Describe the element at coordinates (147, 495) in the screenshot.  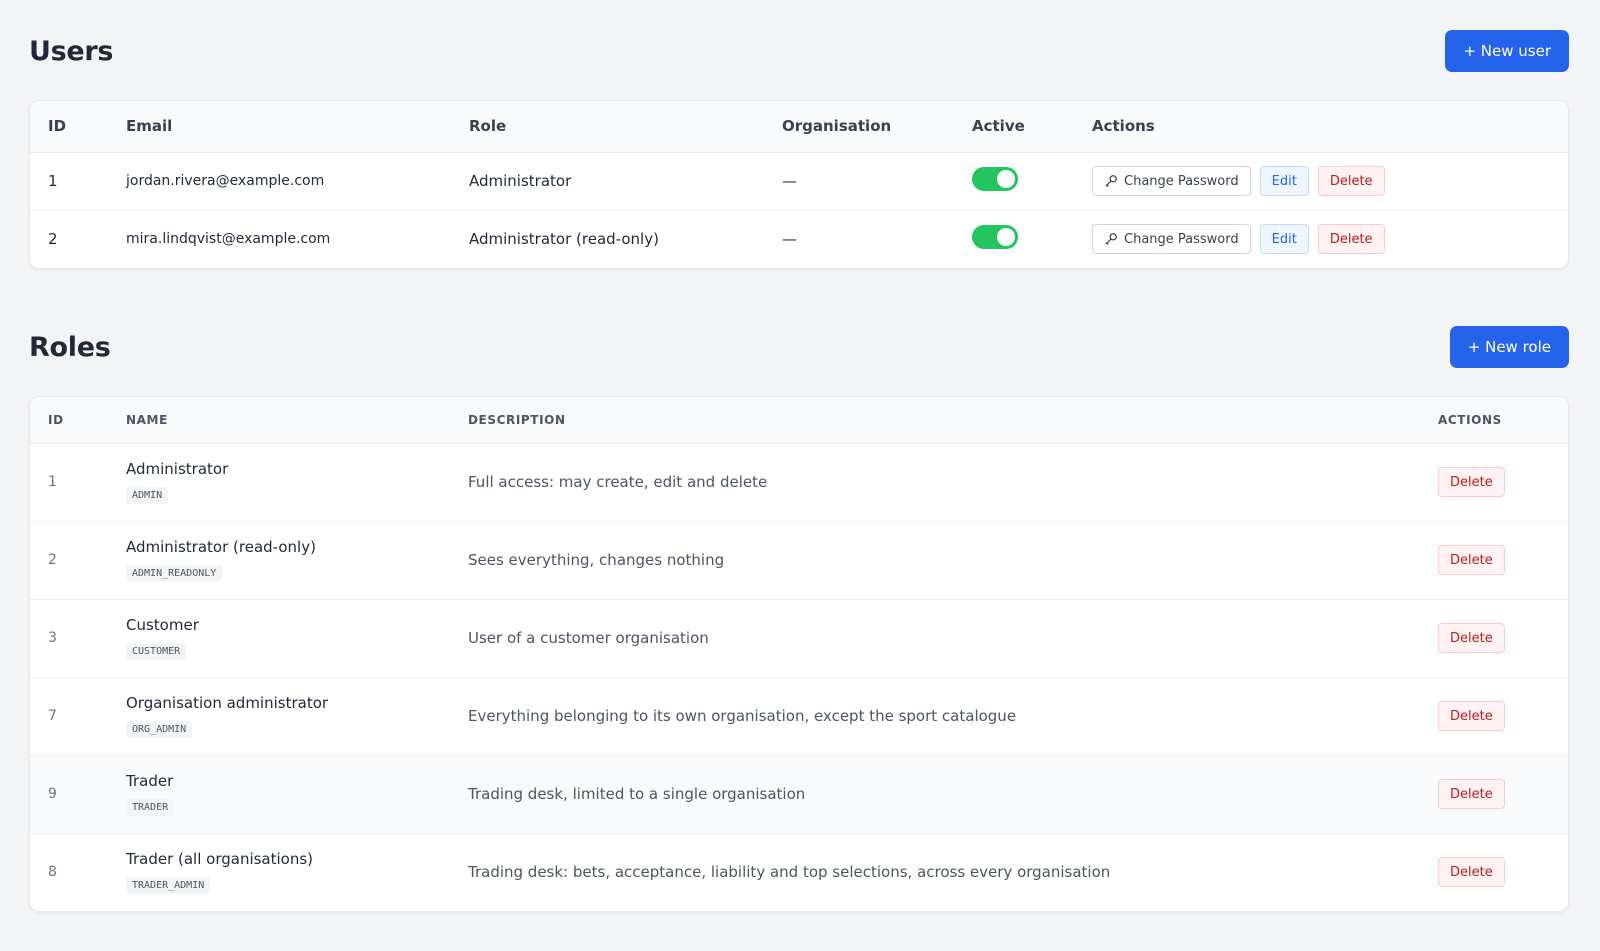
I see `role-code: ADMIN` at that location.